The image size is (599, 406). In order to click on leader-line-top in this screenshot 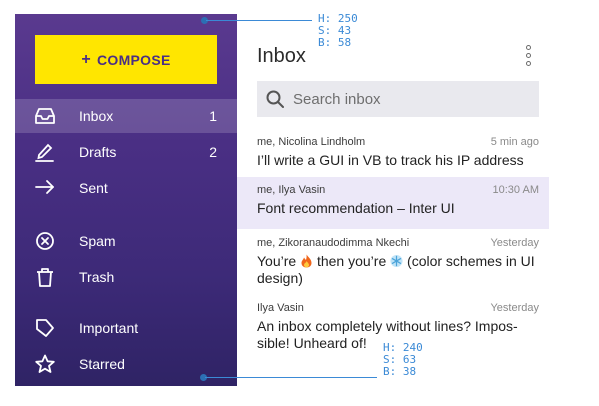, I will do `click(259, 20)`.